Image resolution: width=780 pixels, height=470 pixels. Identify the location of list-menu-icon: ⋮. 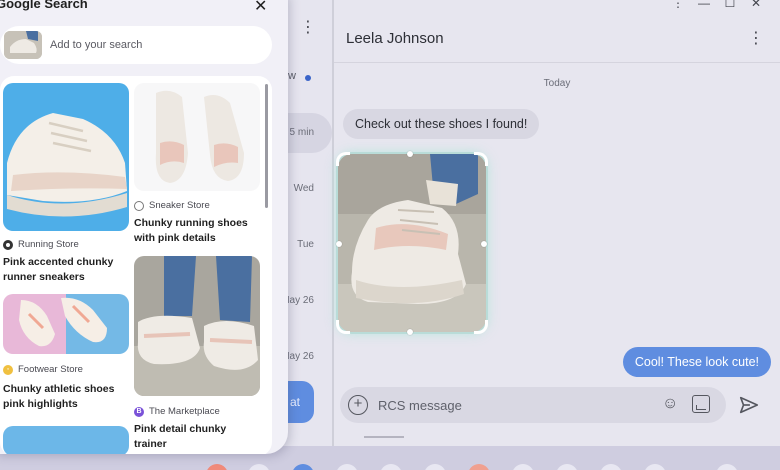
(308, 28).